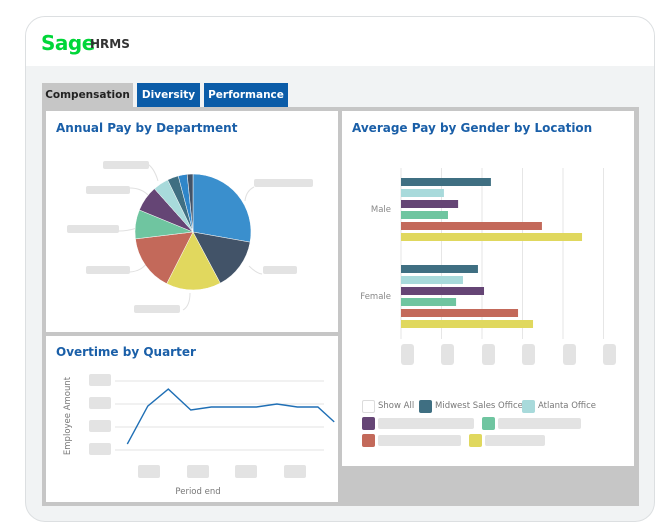  What do you see at coordinates (396, 406) in the screenshot?
I see `legend-show-all: Show All` at bounding box center [396, 406].